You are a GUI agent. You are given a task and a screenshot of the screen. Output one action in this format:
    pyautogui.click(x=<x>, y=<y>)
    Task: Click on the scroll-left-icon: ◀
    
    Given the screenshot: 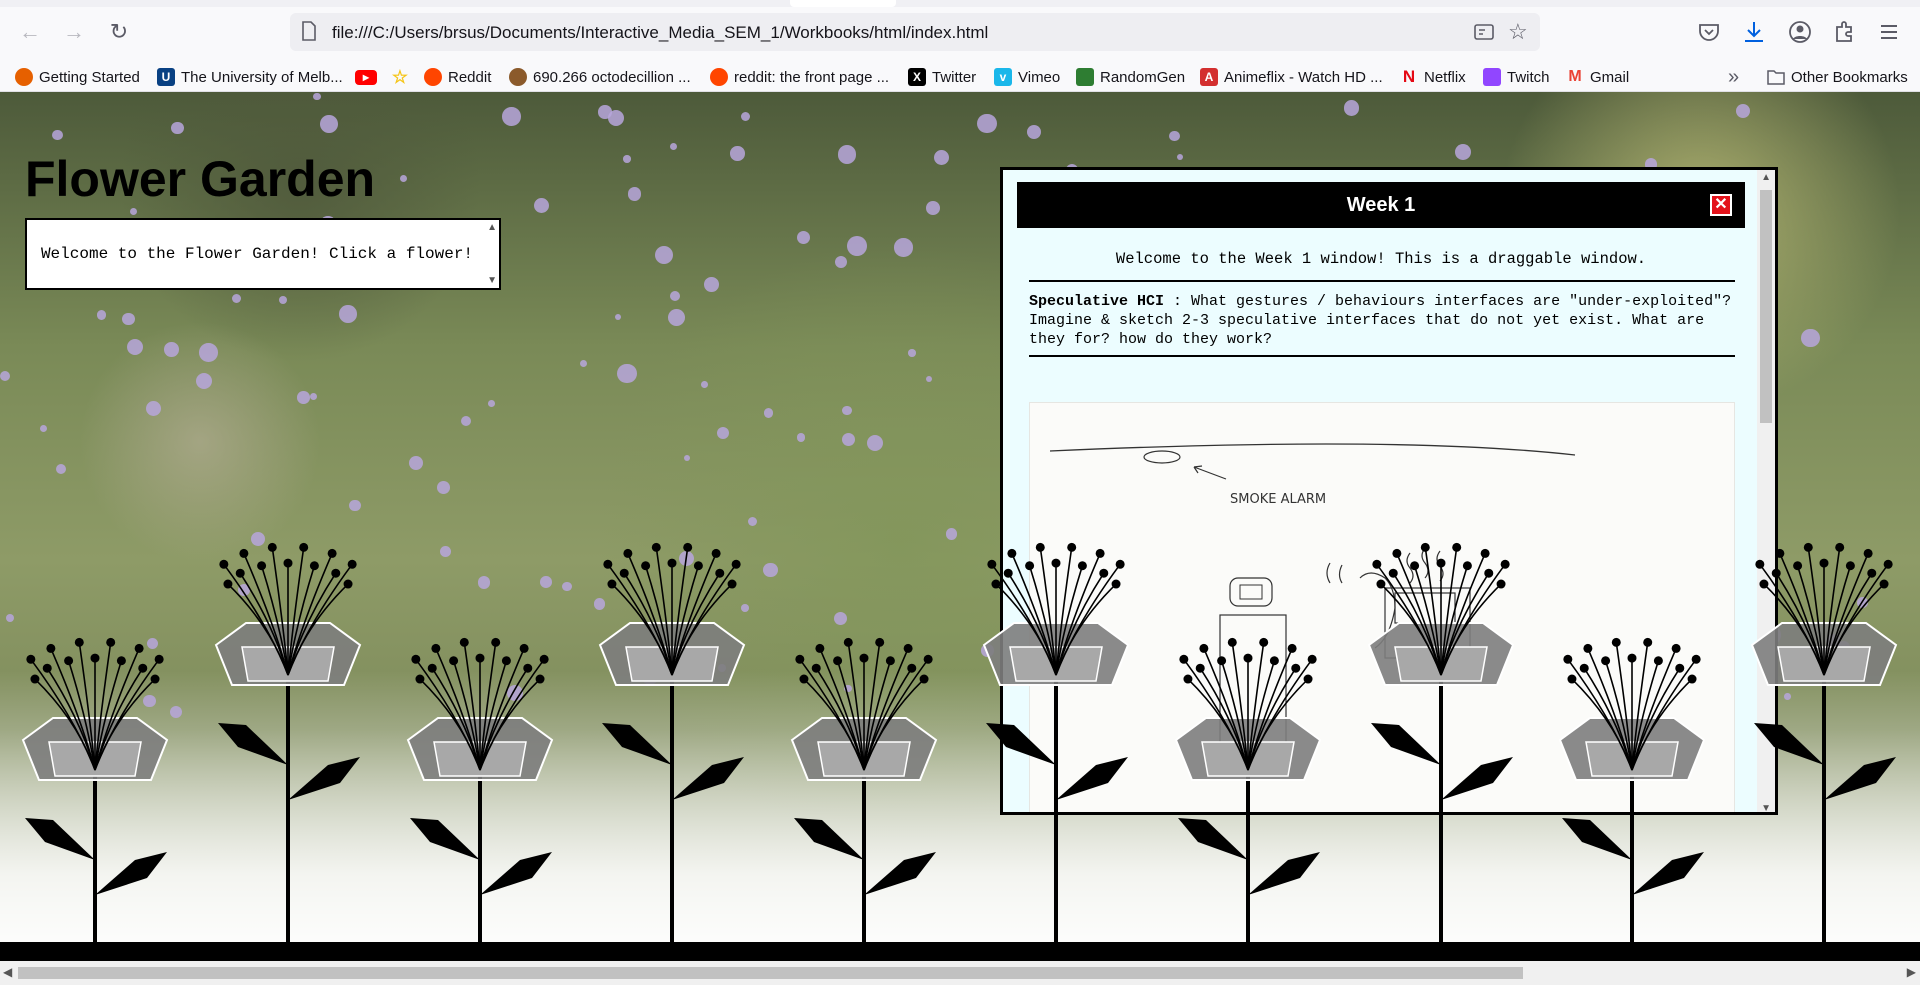 What is the action you would take?
    pyautogui.click(x=7, y=972)
    